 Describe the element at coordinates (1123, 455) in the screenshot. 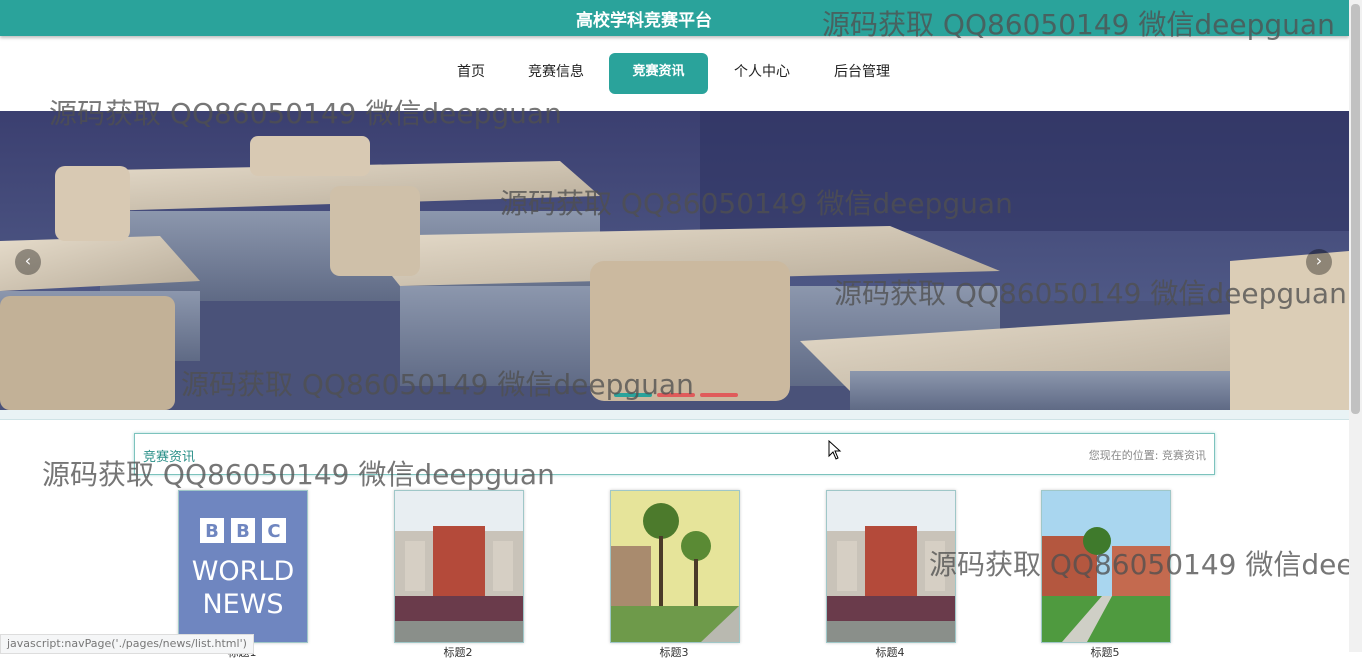

I see `breadcrumb-prefix: 您现在的位置:` at that location.